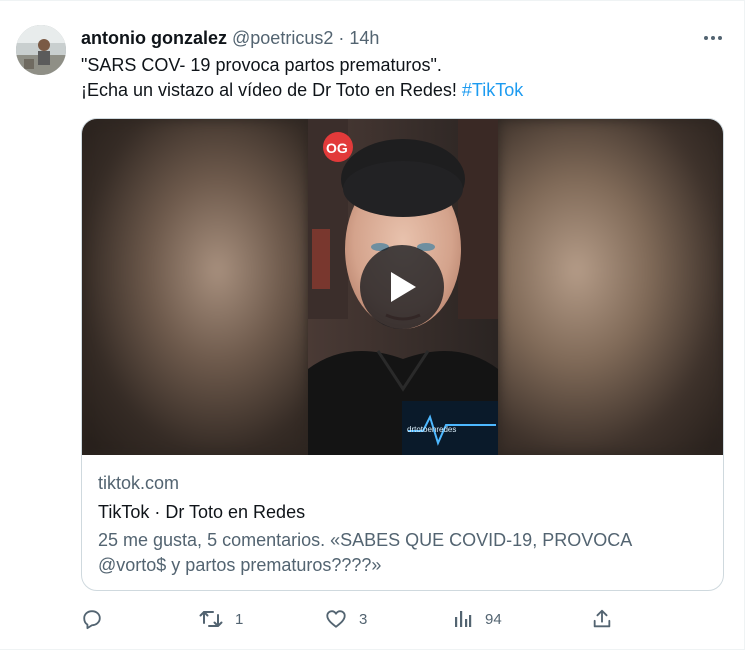  I want to click on action-bar: 1 3 94, so click(361, 619).